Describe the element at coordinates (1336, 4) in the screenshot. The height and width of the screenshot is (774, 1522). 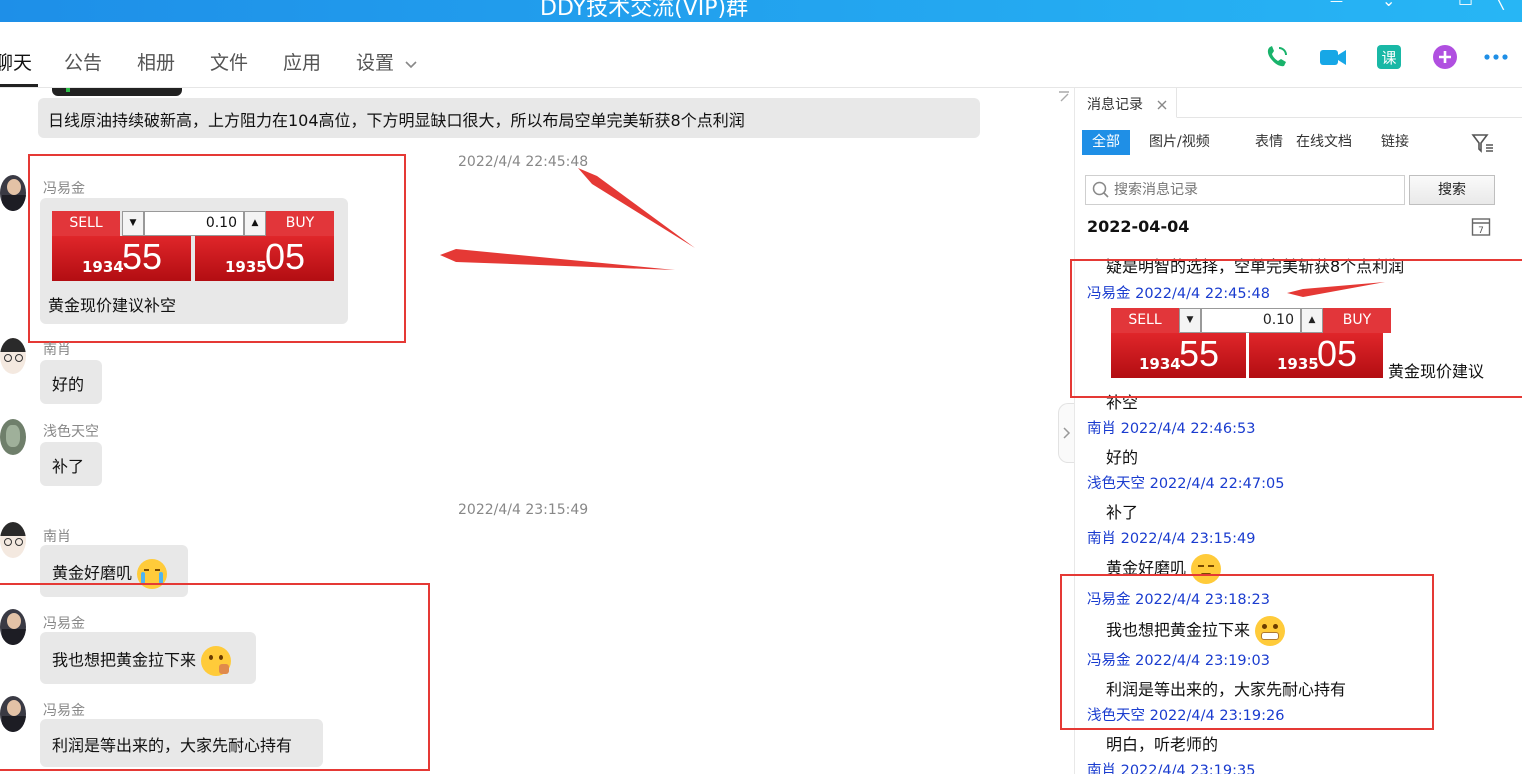
I see `window-action: —` at that location.